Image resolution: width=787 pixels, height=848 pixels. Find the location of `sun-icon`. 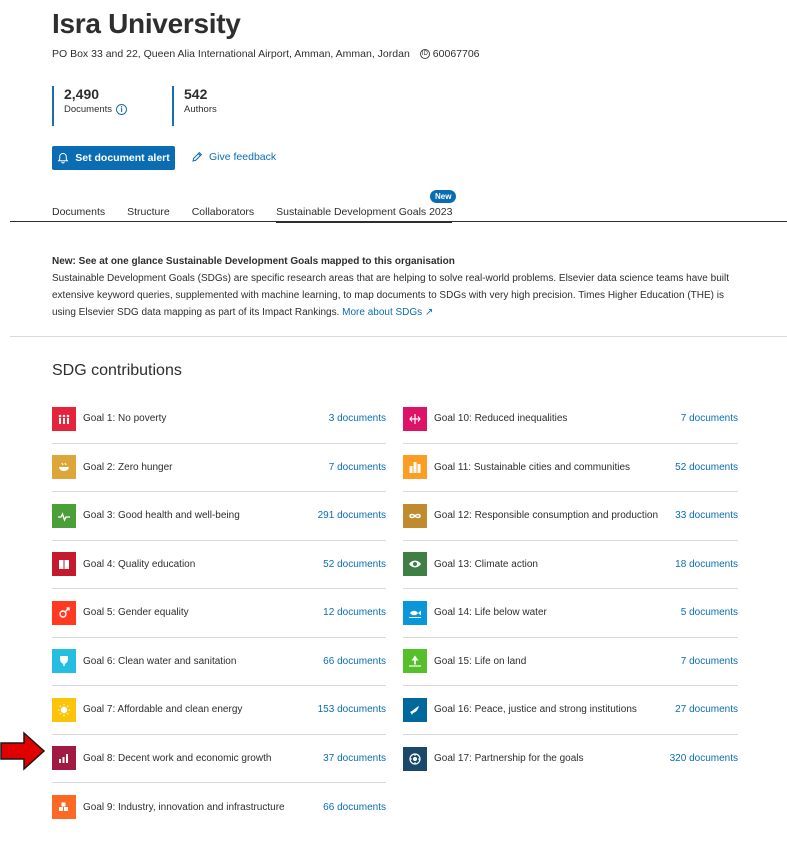

sun-icon is located at coordinates (64, 709).